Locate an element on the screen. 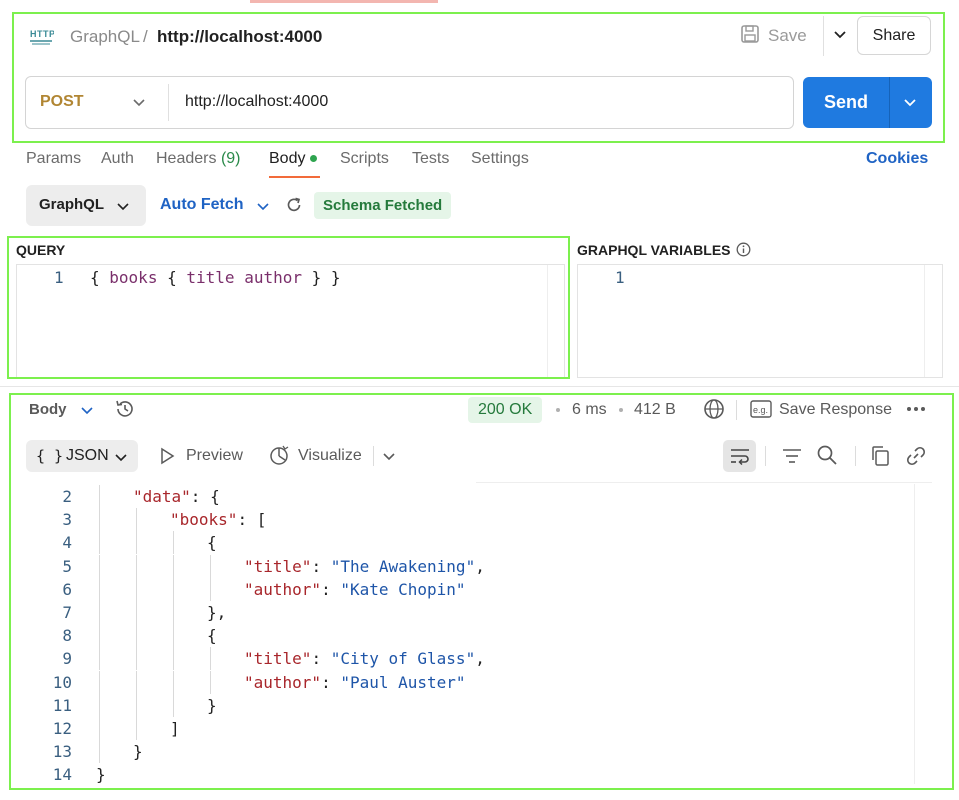 The height and width of the screenshot is (800, 959). auto-fetch-chevron-icon is located at coordinates (263, 208).